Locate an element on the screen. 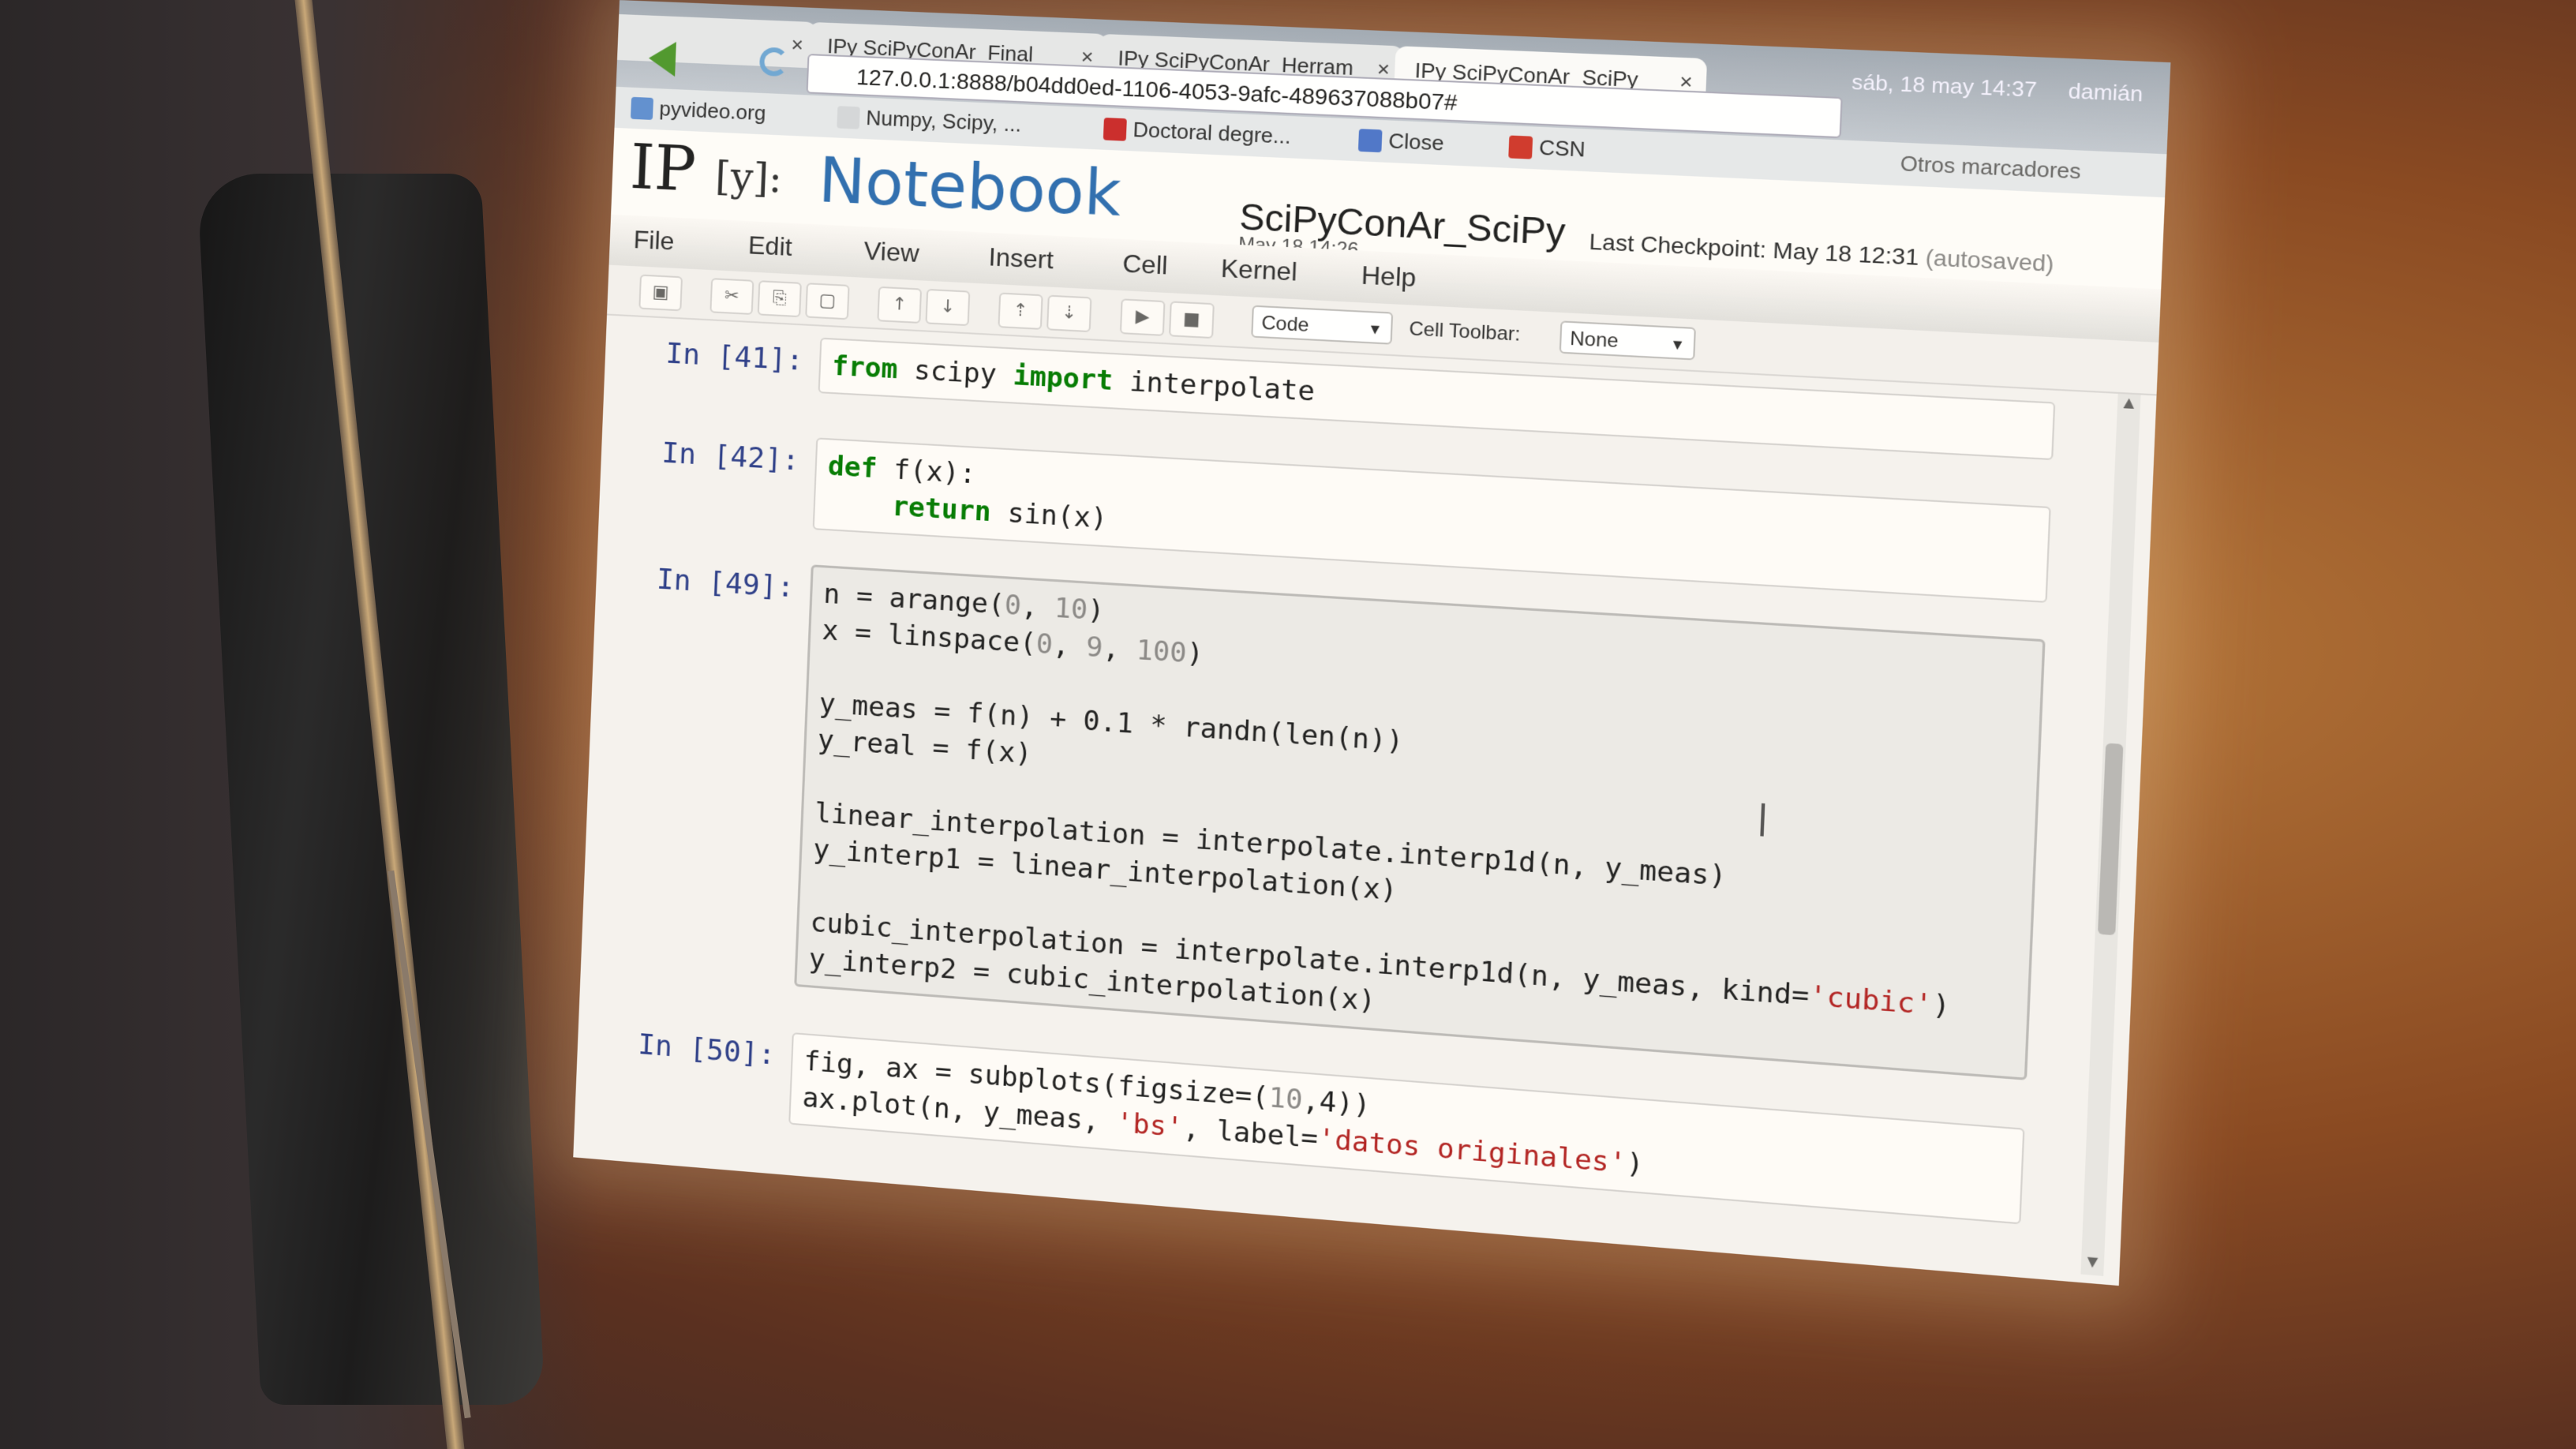  menu-edit: Edit is located at coordinates (769, 246).